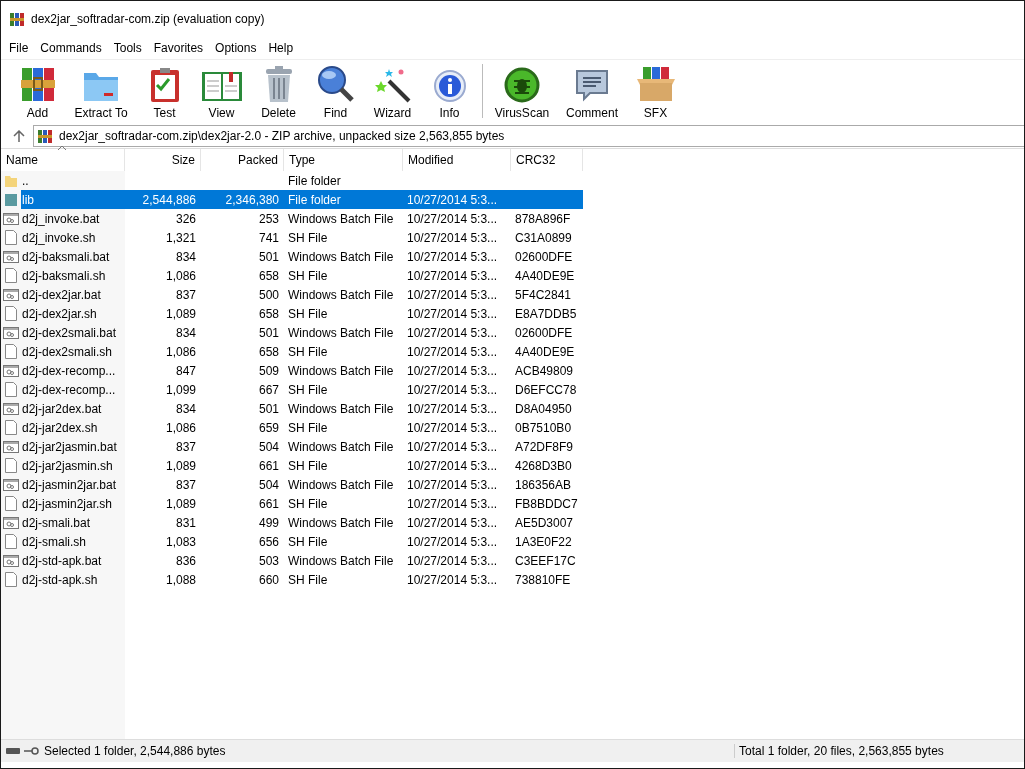 This screenshot has height=769, width=1025. Describe the element at coordinates (543, 580) in the screenshot. I see `table-cell-text: 738810FE` at that location.